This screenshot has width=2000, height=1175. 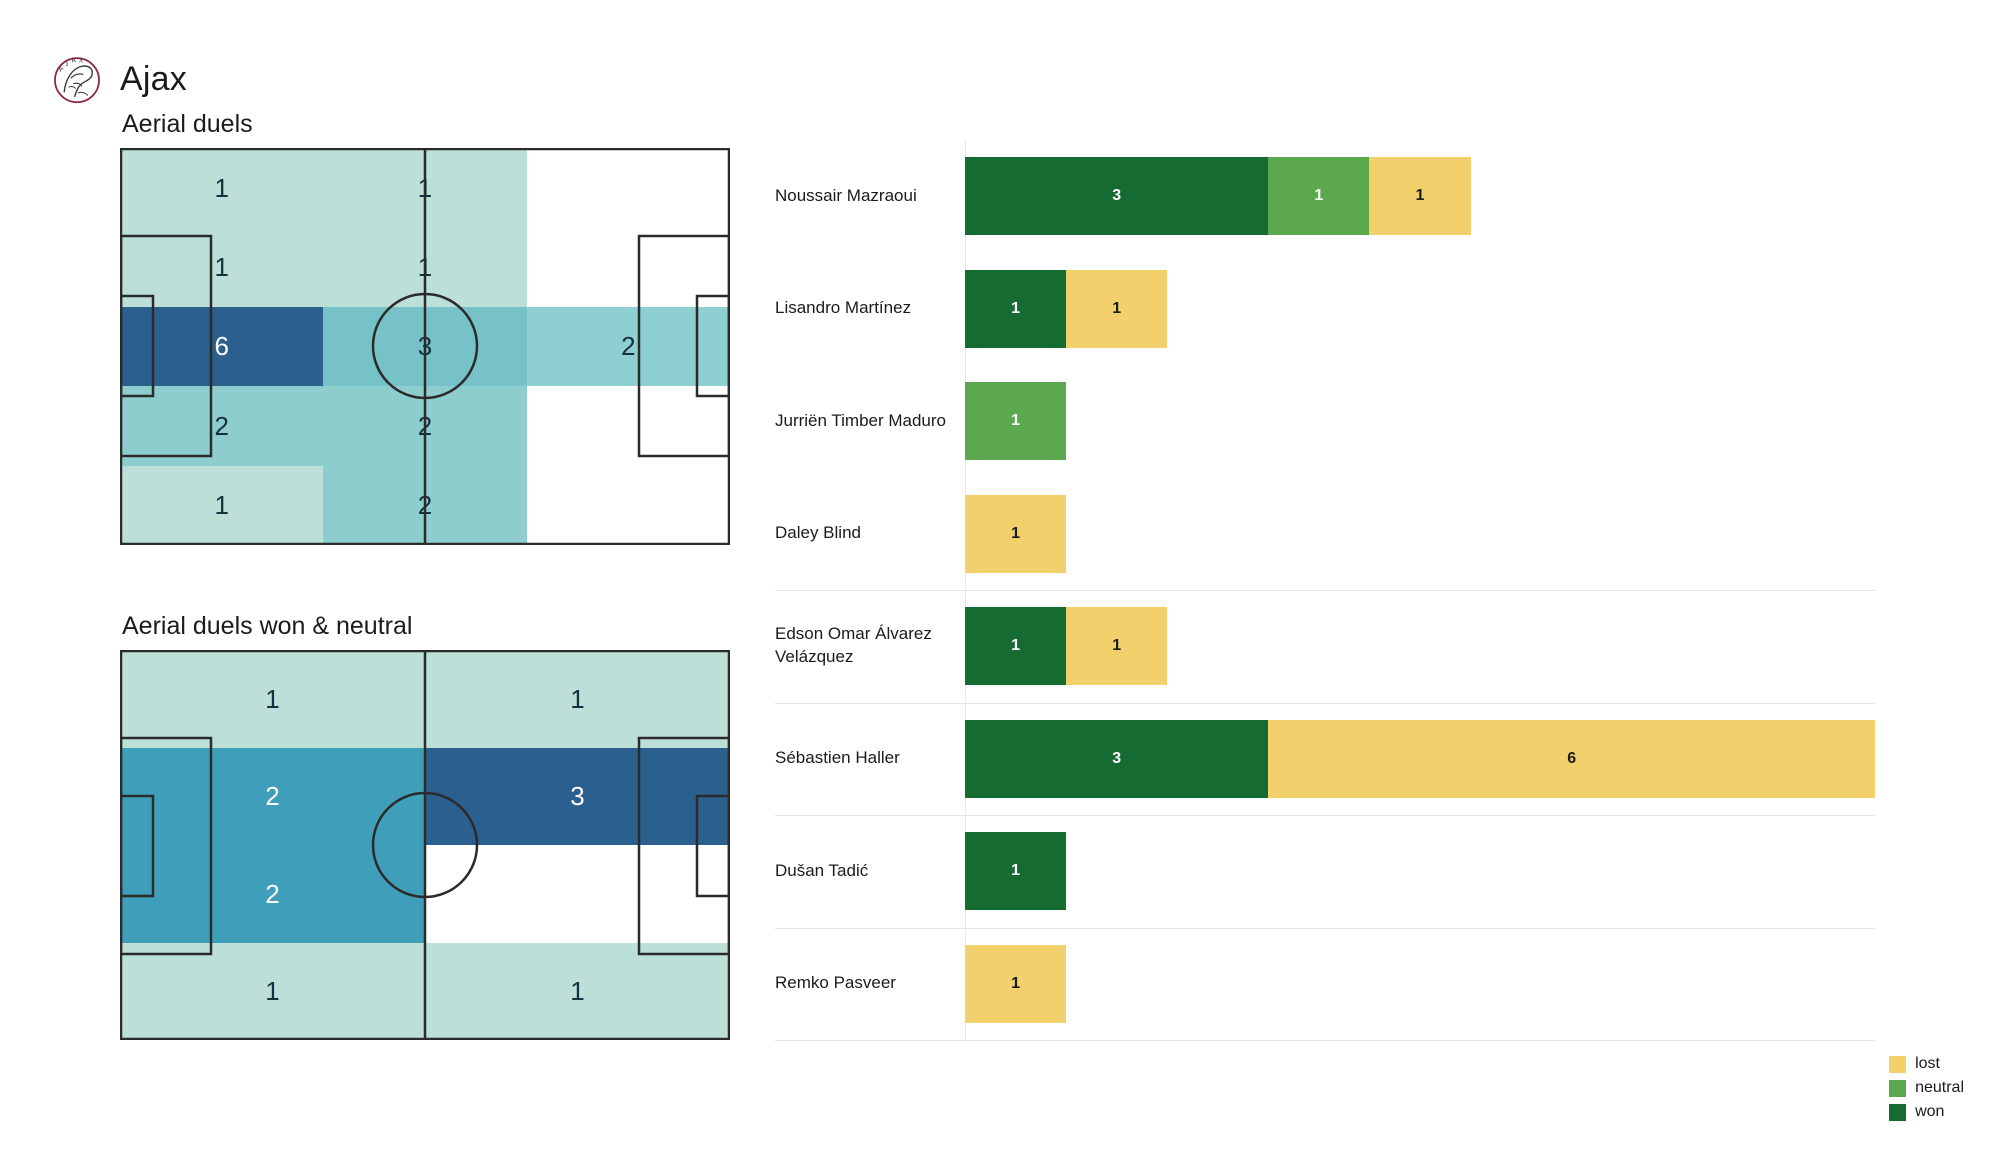 I want to click on legend-item: neutral, so click(x=1926, y=1088).